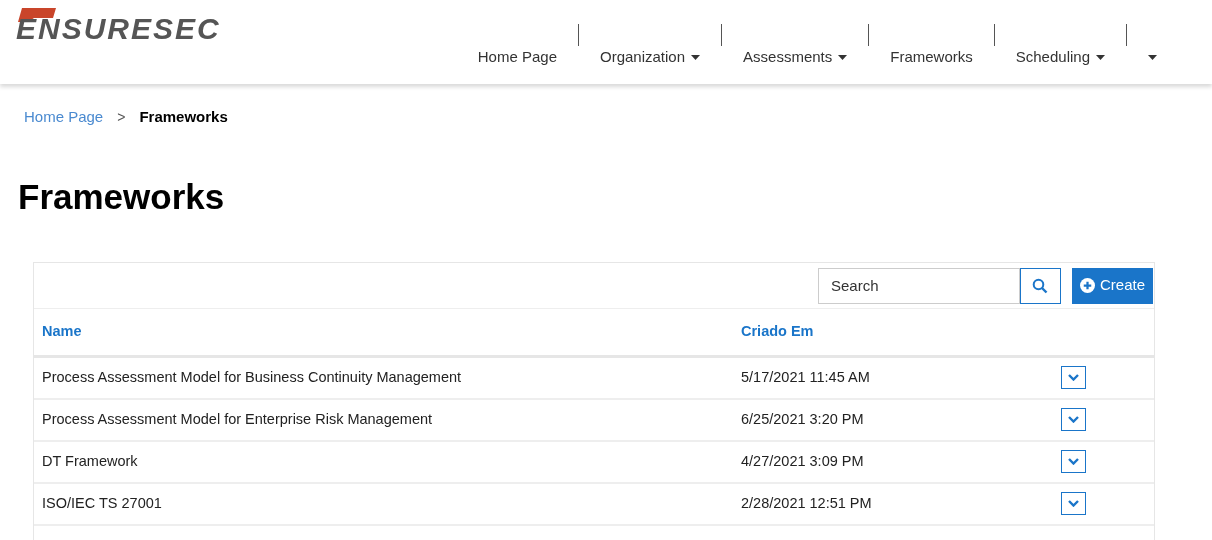 This screenshot has width=1212, height=540. What do you see at coordinates (918, 285) in the screenshot?
I see `search-field: Search` at bounding box center [918, 285].